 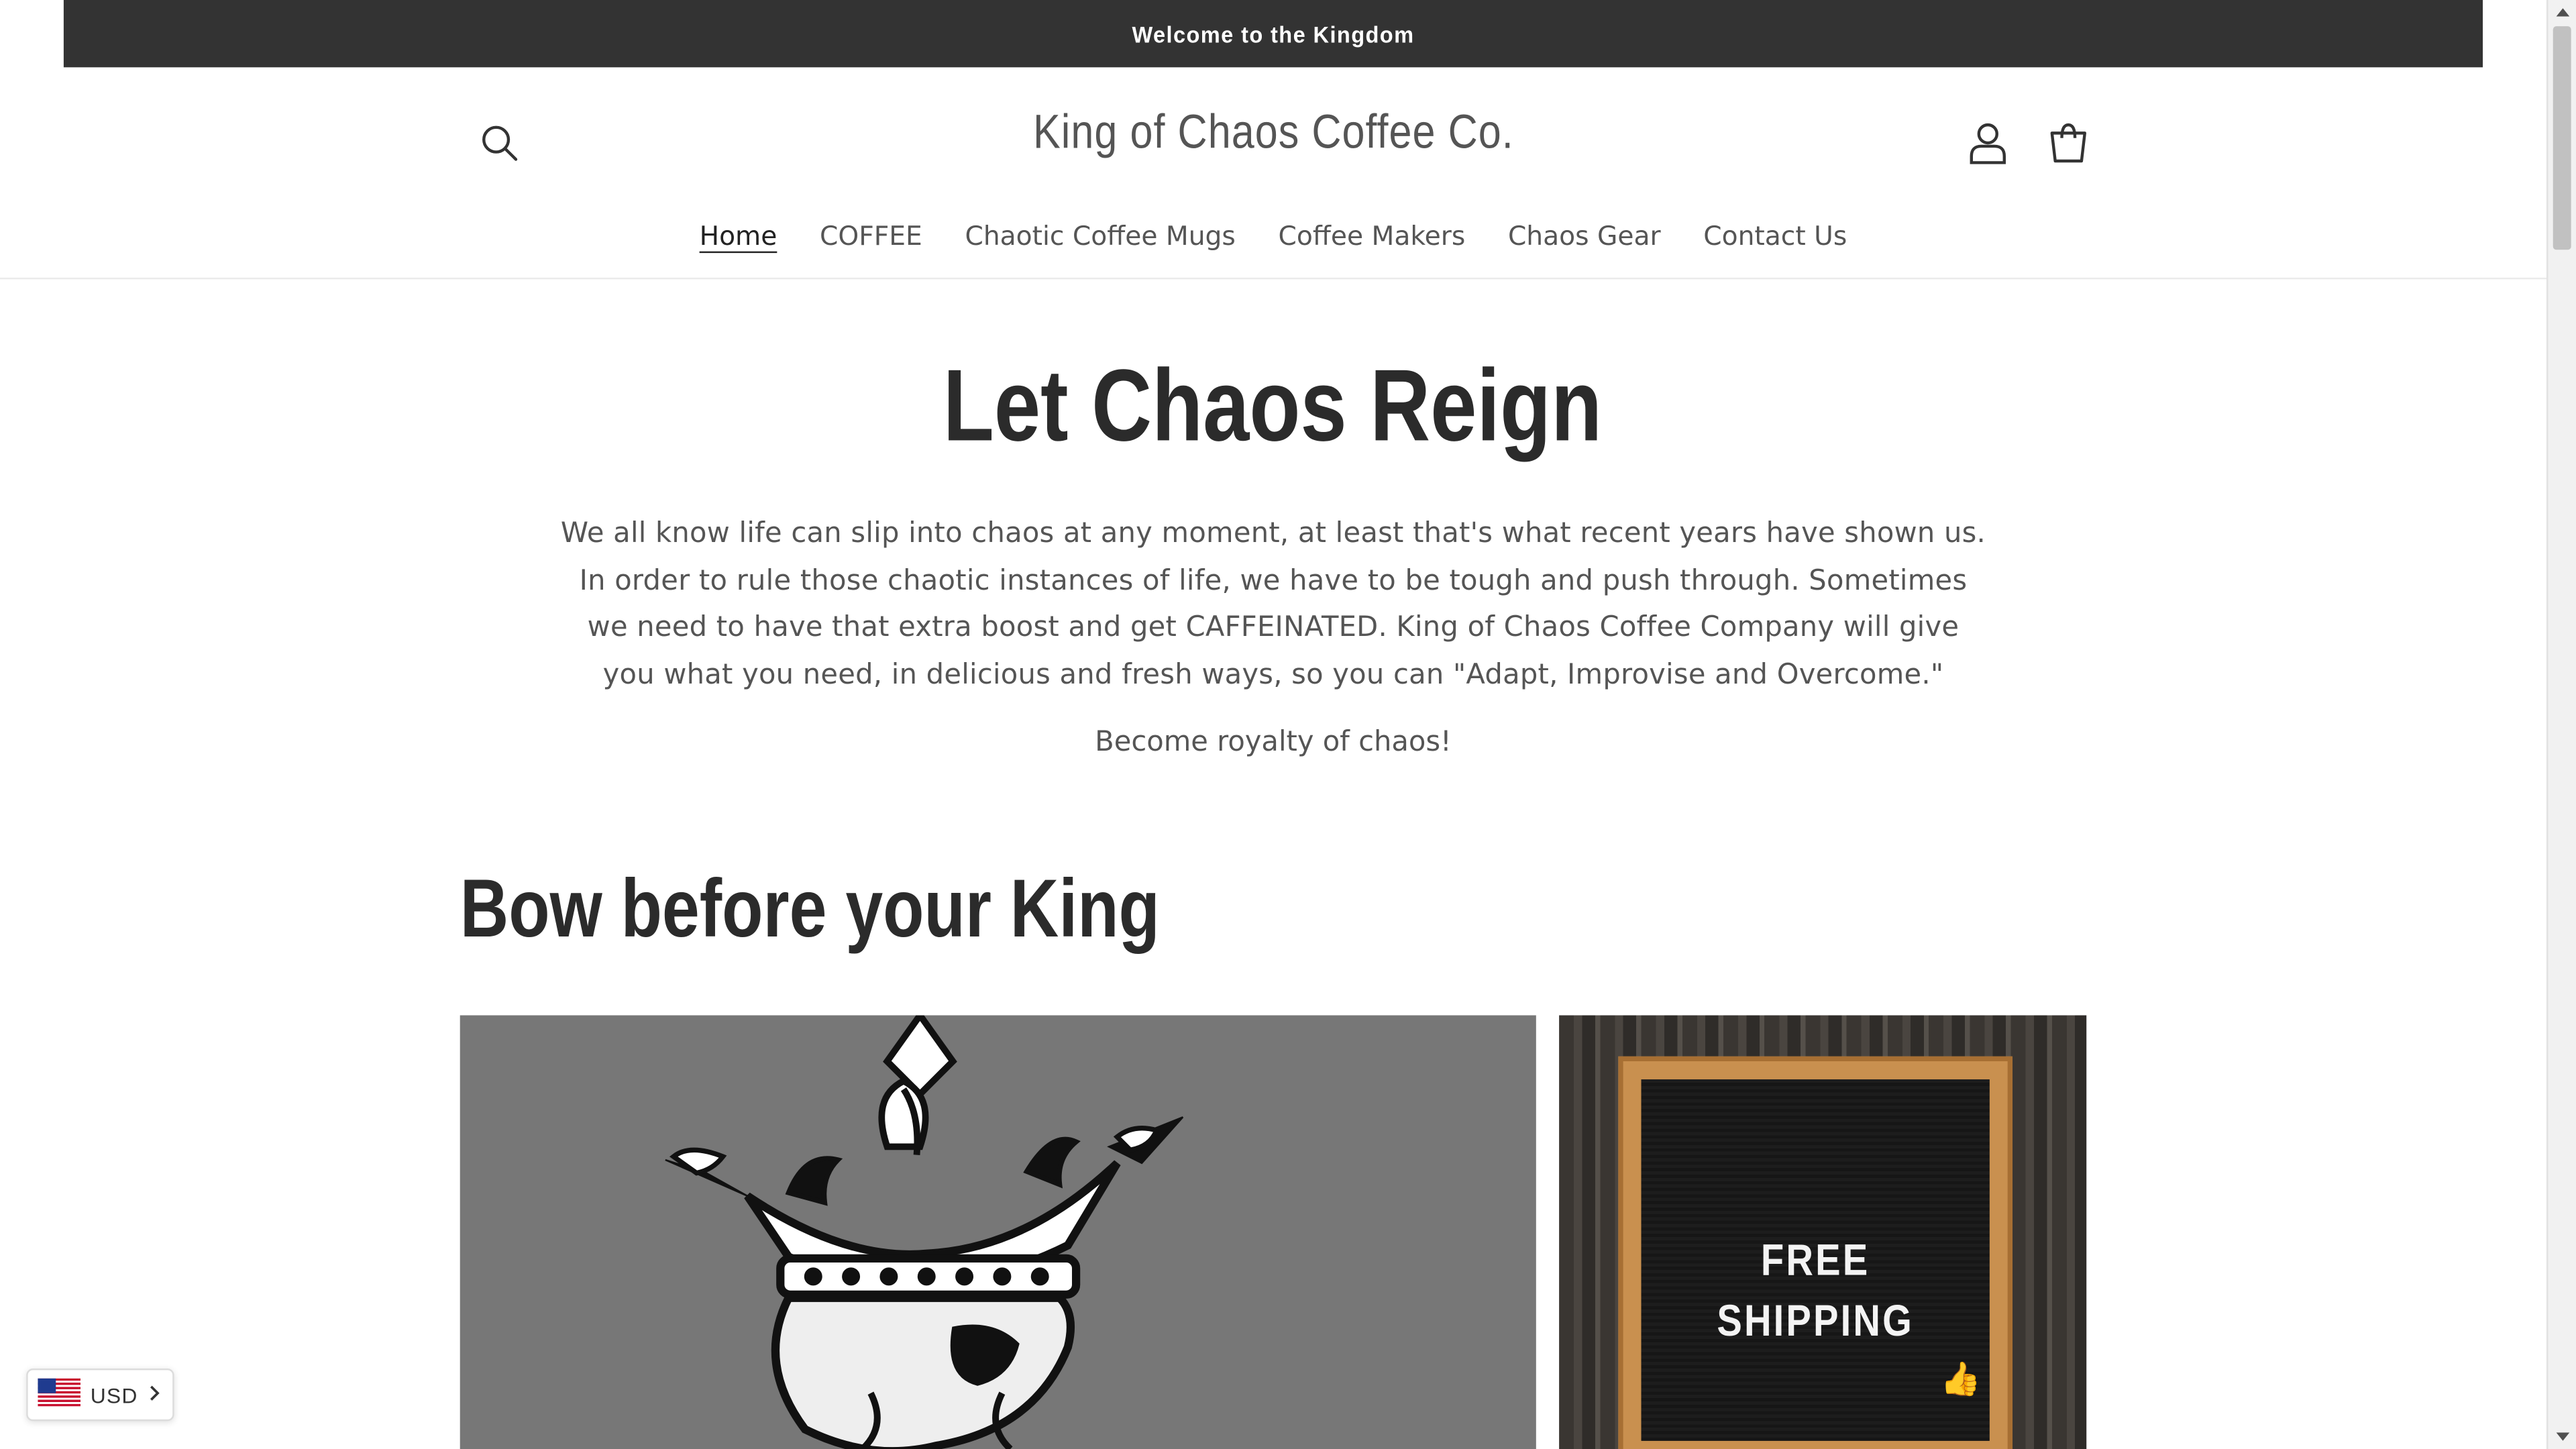 I want to click on announcement-bar: Welcome to the Kingdom, so click(x=1273, y=34).